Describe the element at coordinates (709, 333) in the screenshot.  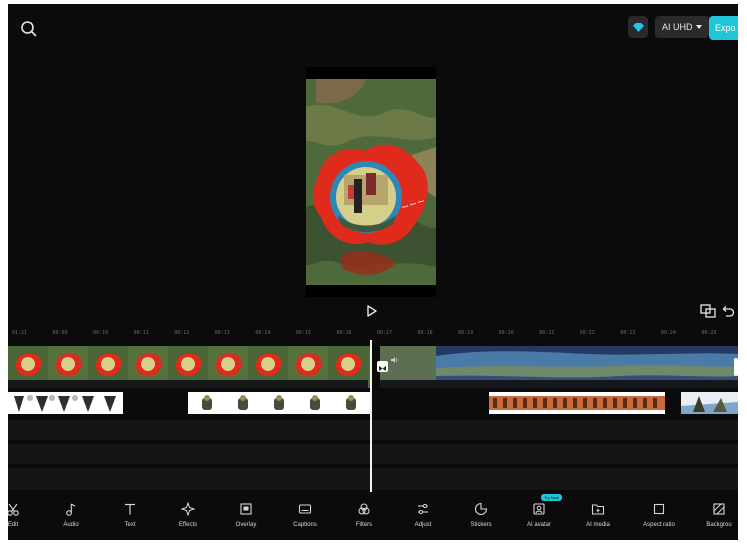
I see `ruler-tick-label: 00:25` at that location.